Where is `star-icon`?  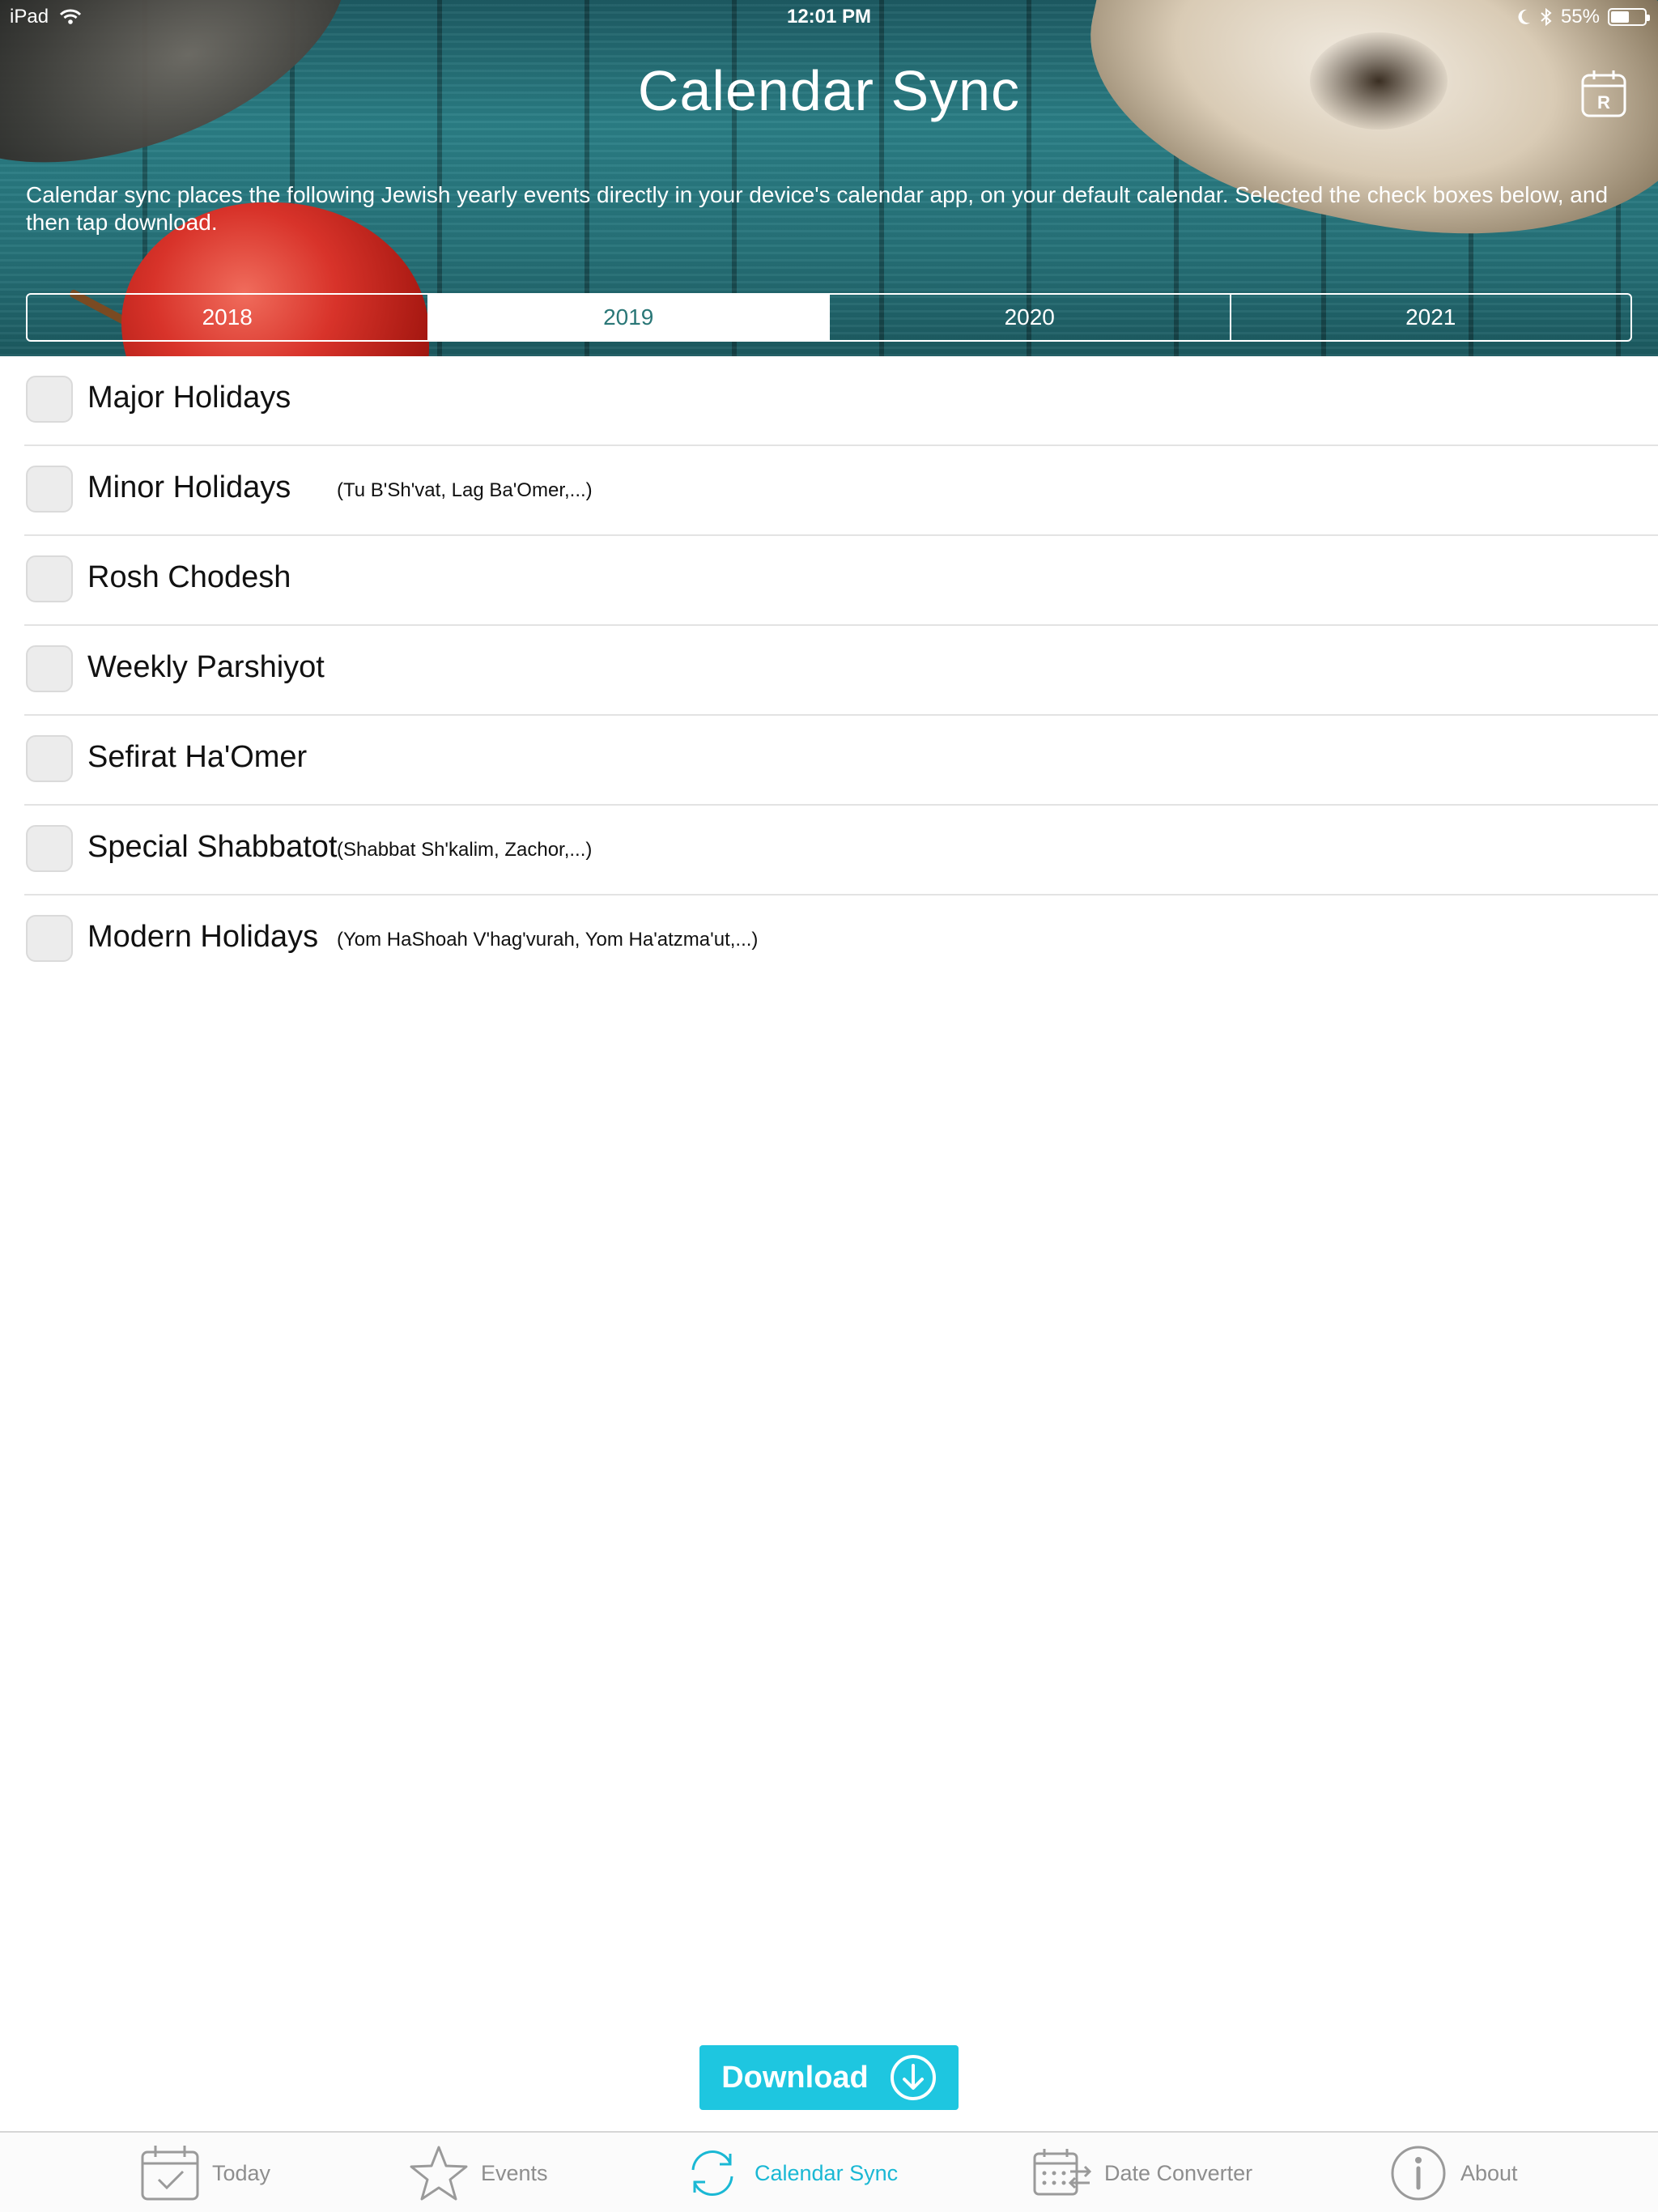
star-icon is located at coordinates (439, 2173).